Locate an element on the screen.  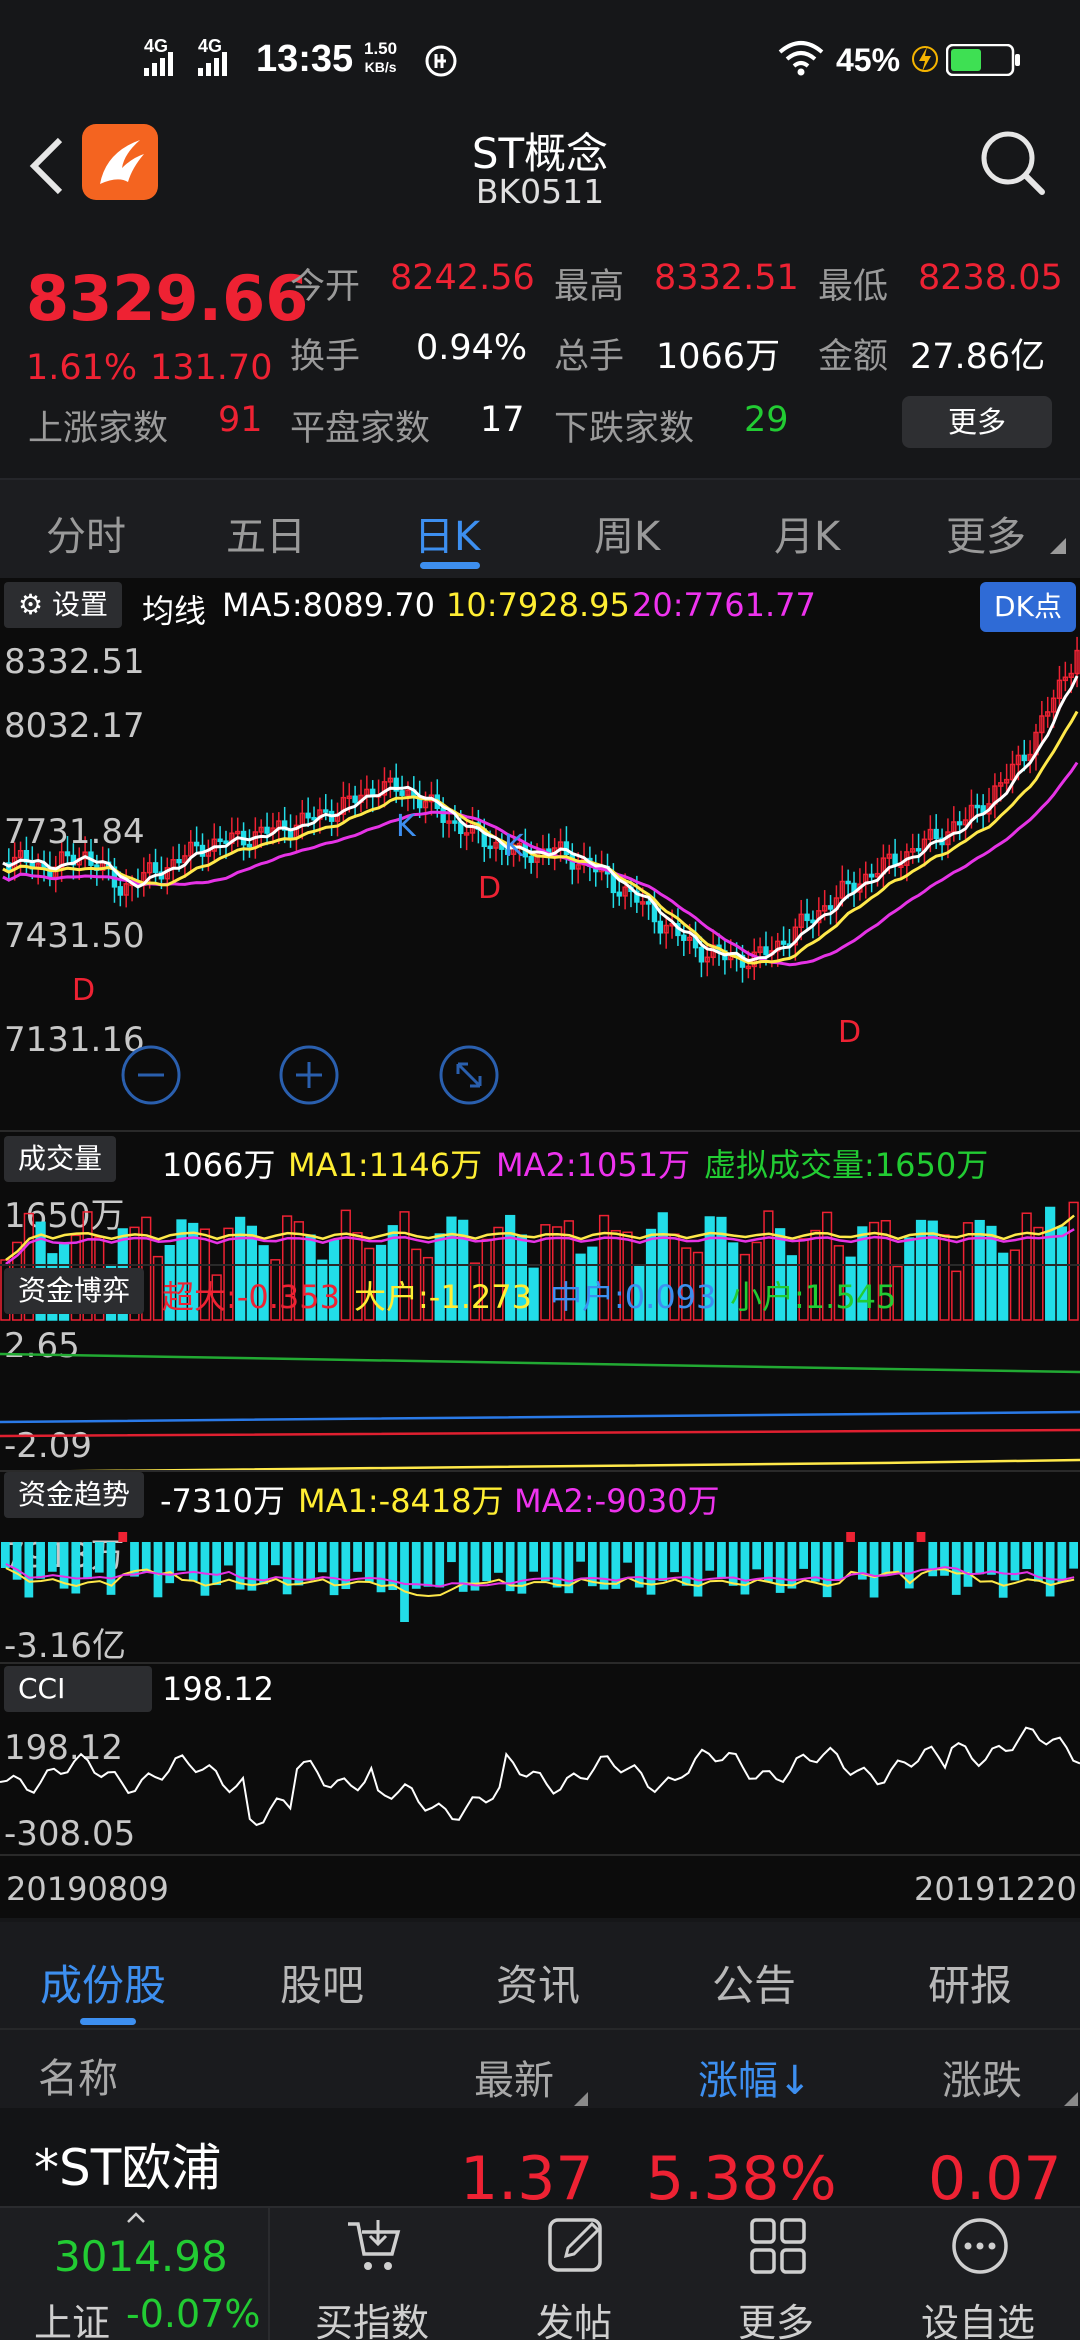
fullscreen-icon is located at coordinates (469, 1075).